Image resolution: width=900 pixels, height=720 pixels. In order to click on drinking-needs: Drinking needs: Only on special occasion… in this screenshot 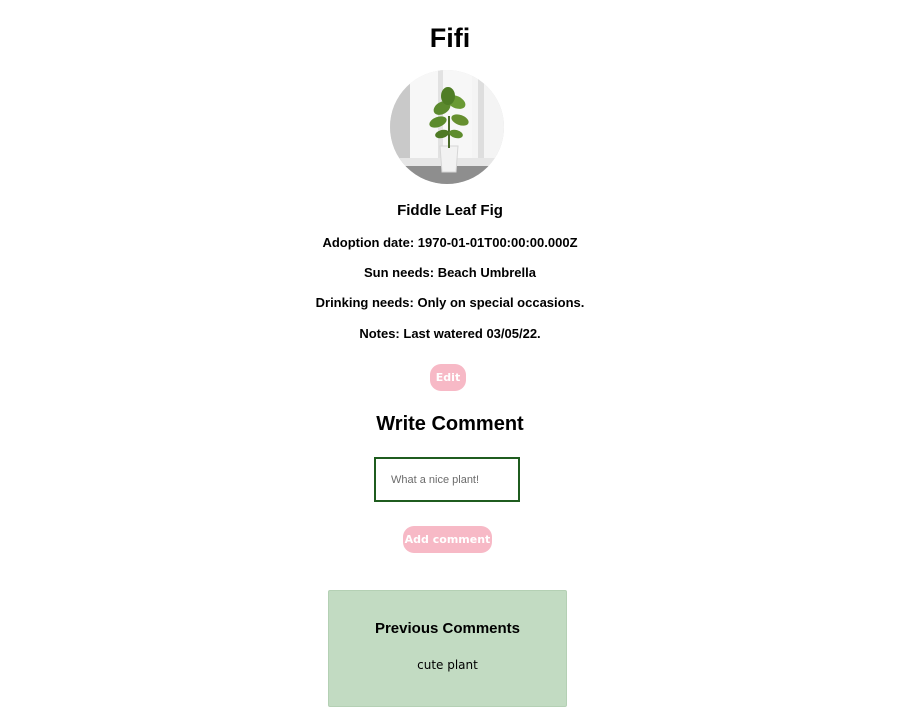, I will do `click(450, 302)`.